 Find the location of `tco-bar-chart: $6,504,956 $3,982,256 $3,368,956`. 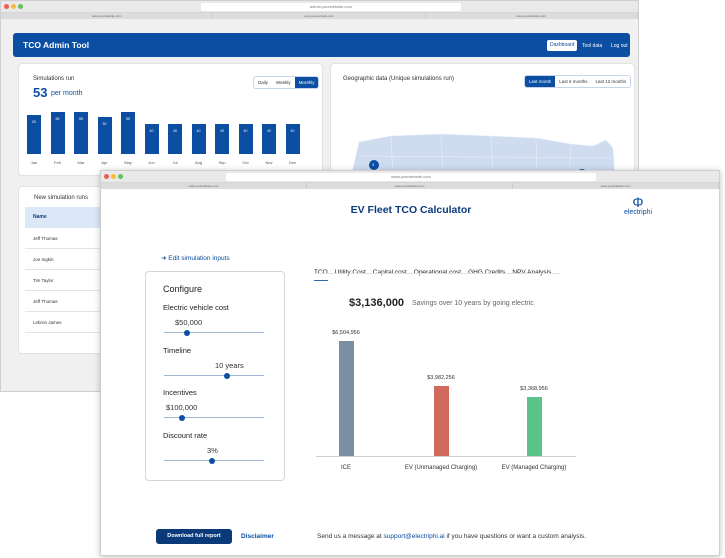

tco-bar-chart: $6,504,956 $3,982,256 $3,368,956 is located at coordinates (446, 393).